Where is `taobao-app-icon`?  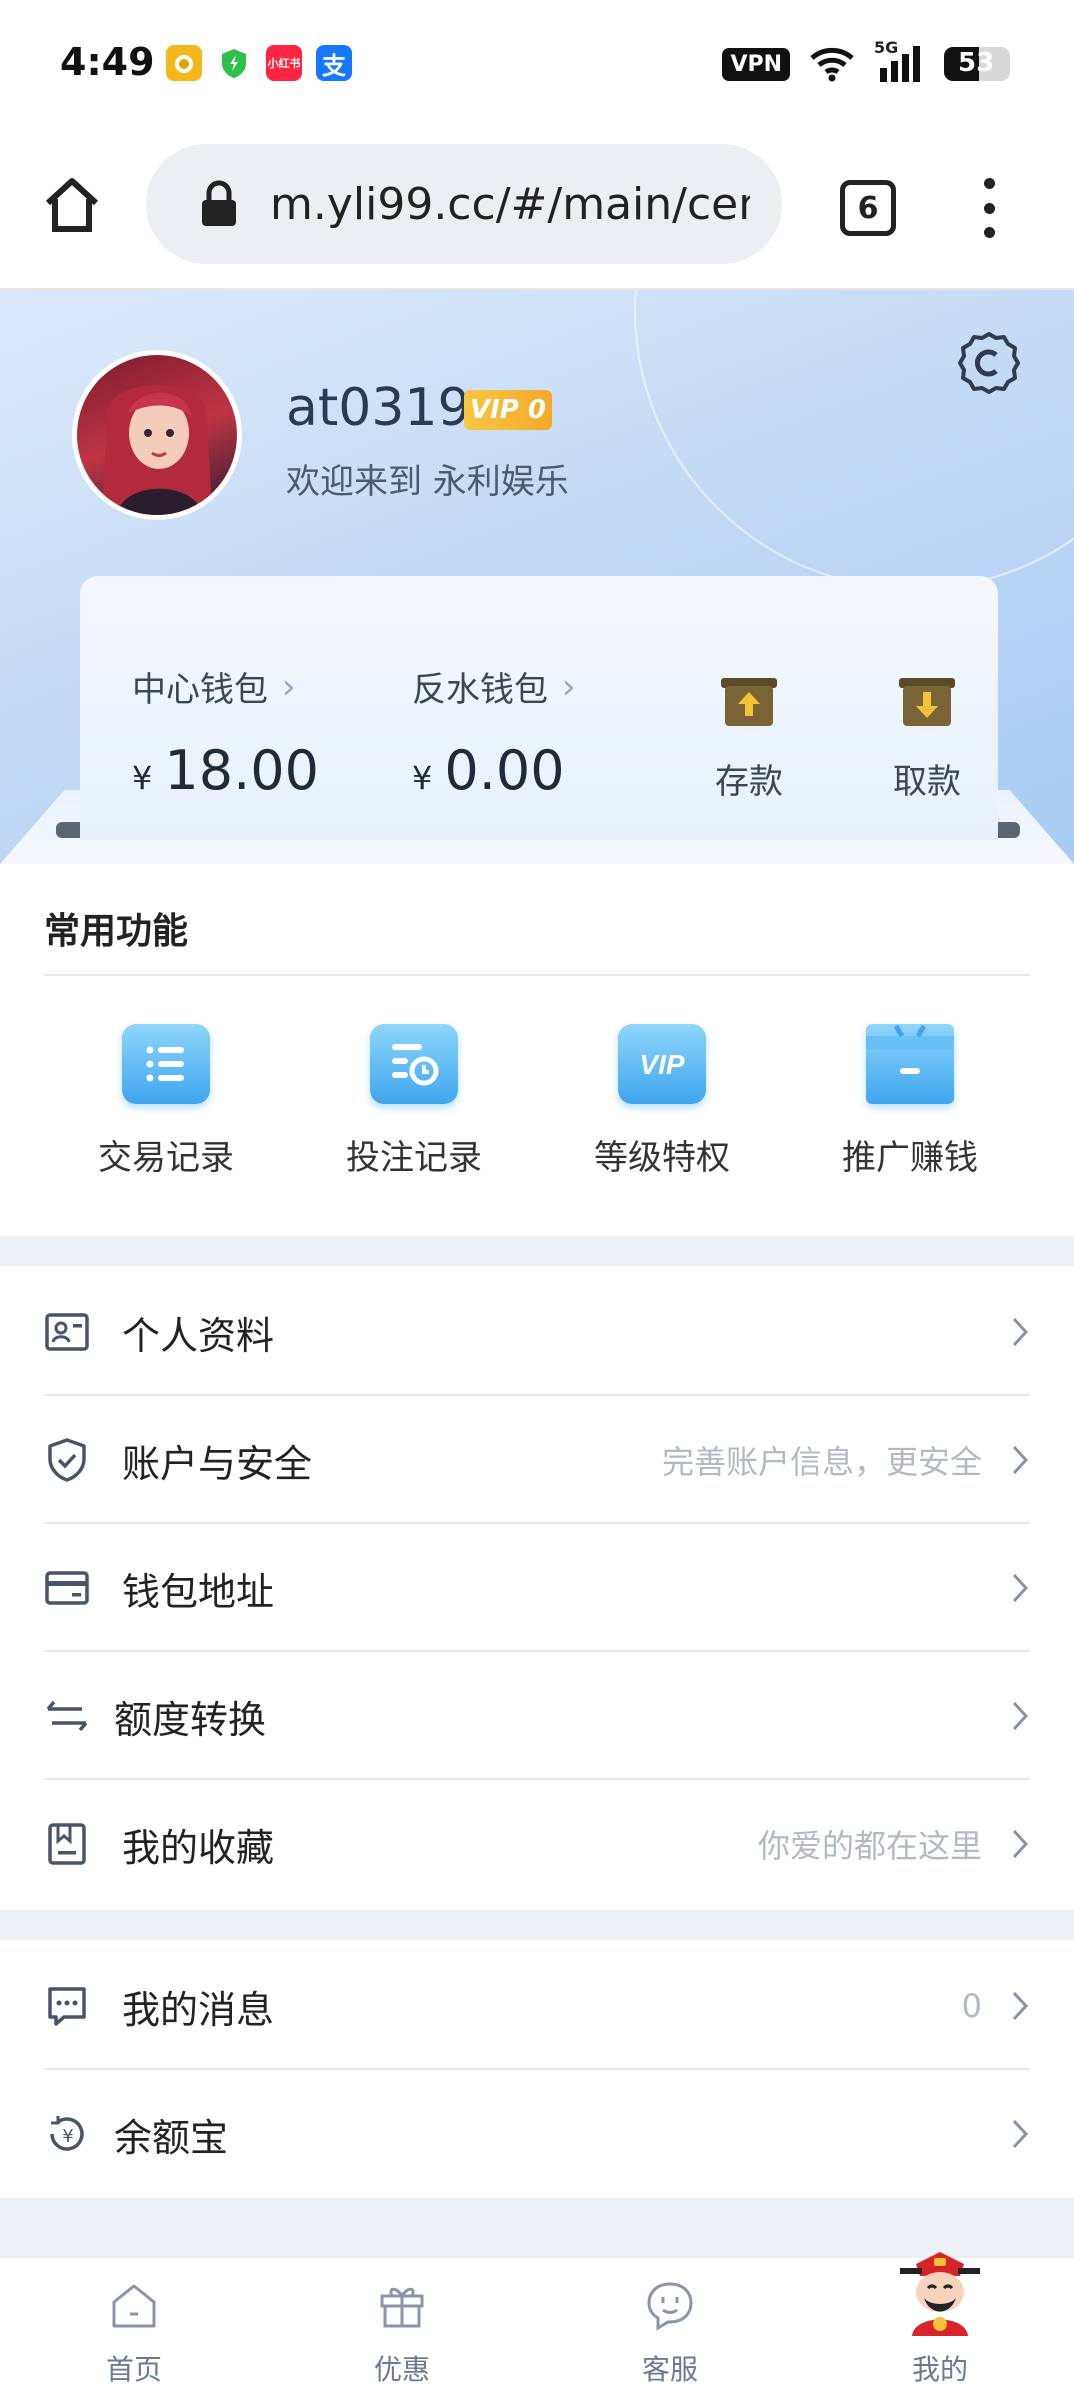
taobao-app-icon is located at coordinates (184, 63).